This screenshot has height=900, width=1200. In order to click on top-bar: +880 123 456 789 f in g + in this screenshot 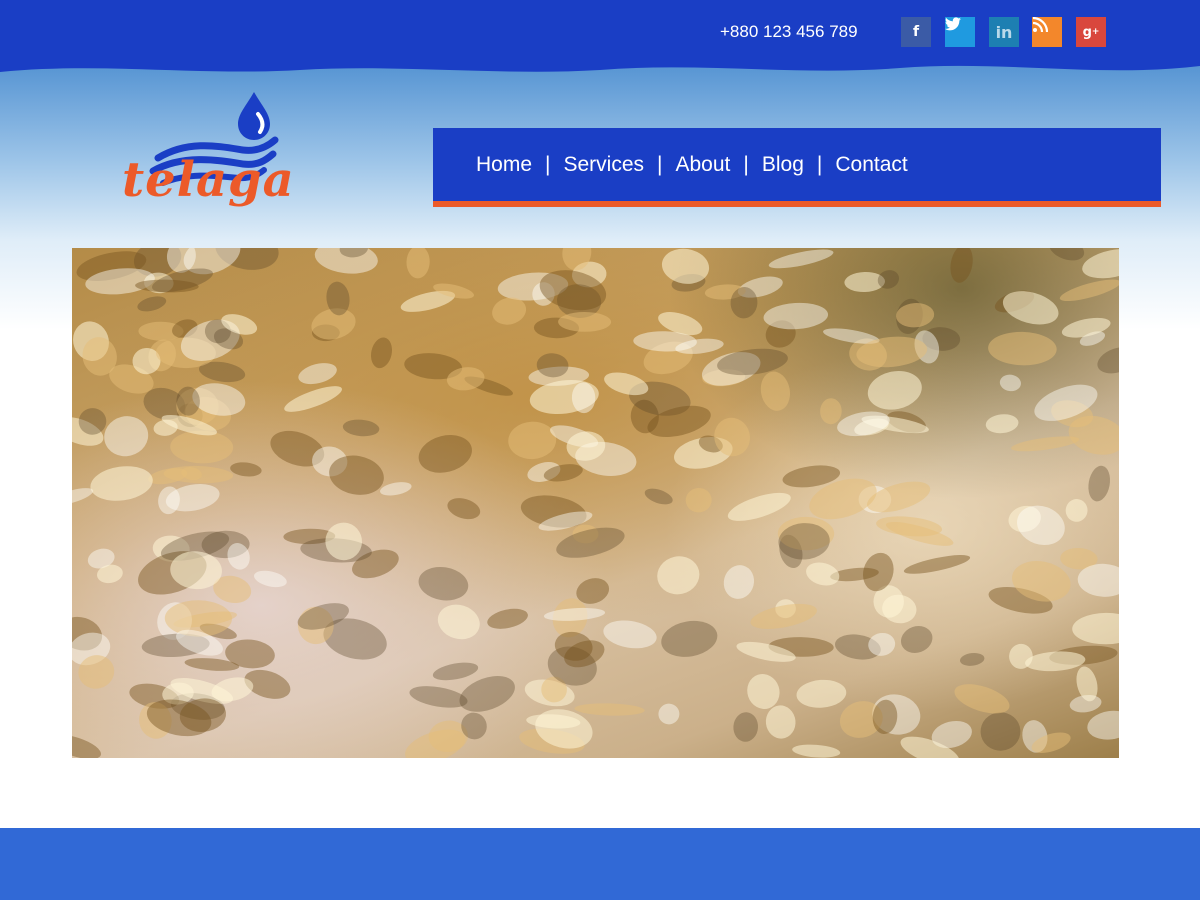, I will do `click(600, 40)`.